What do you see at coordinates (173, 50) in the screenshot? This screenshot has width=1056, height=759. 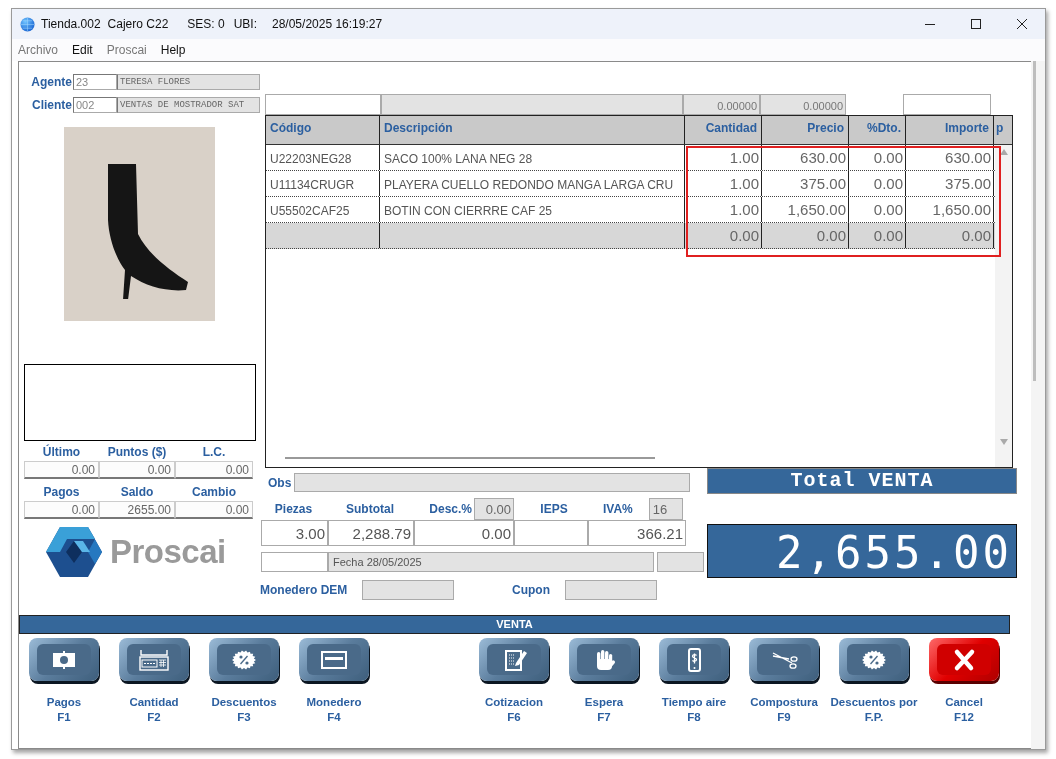 I see `menu-item: Help` at bounding box center [173, 50].